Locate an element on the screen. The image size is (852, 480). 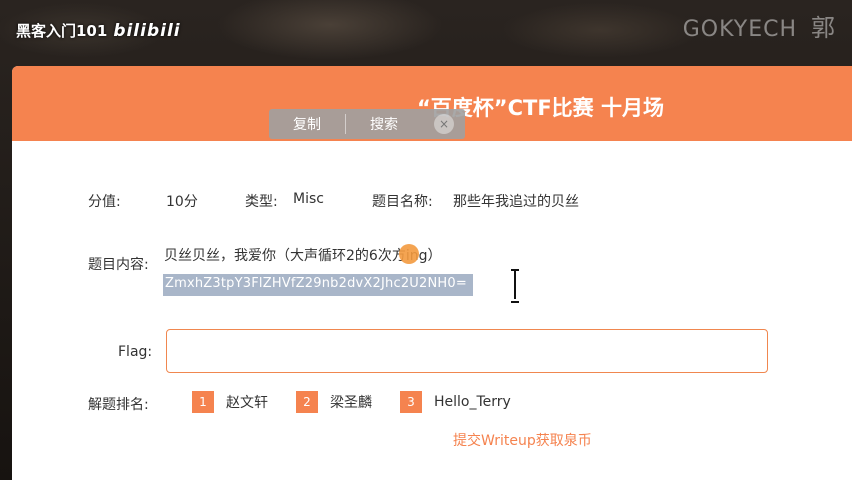
bilibili-logo: bilibili is located at coordinates (147, 31).